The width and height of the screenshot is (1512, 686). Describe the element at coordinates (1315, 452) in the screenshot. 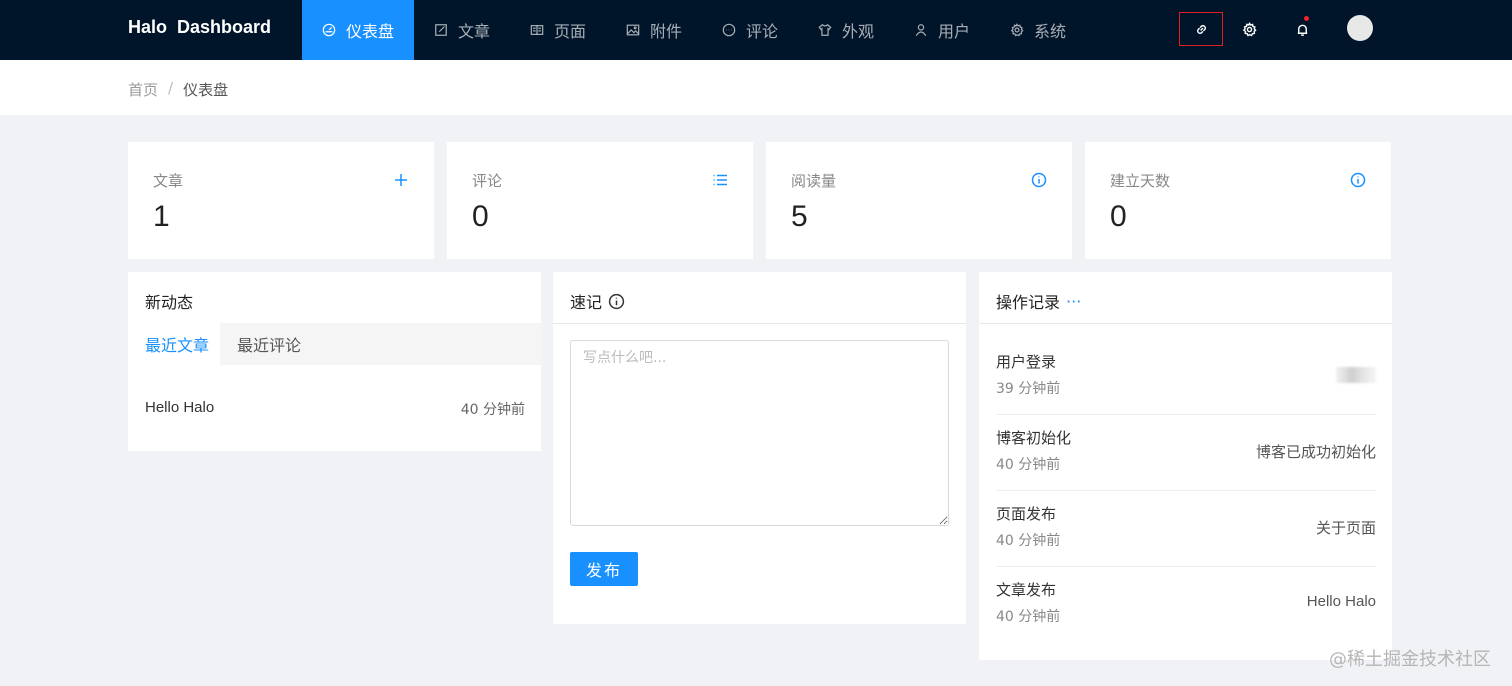

I see `log-target: 博客已成功初始化` at that location.